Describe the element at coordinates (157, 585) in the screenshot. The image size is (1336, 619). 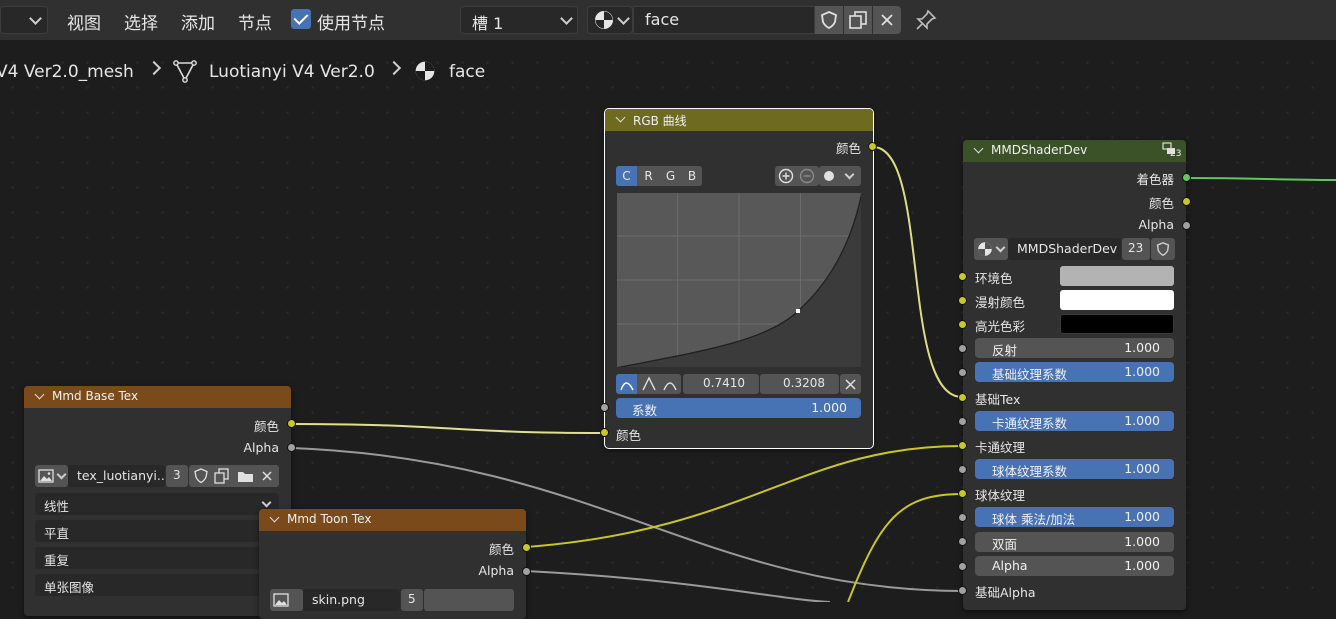
I see `source-dropdown: 单张图像` at that location.